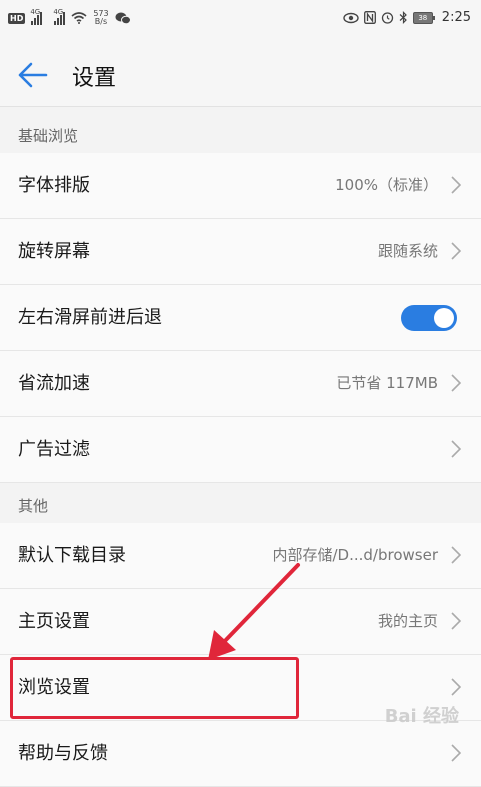  What do you see at coordinates (54, 251) in the screenshot?
I see `setting-label: 旋转屏幕` at bounding box center [54, 251].